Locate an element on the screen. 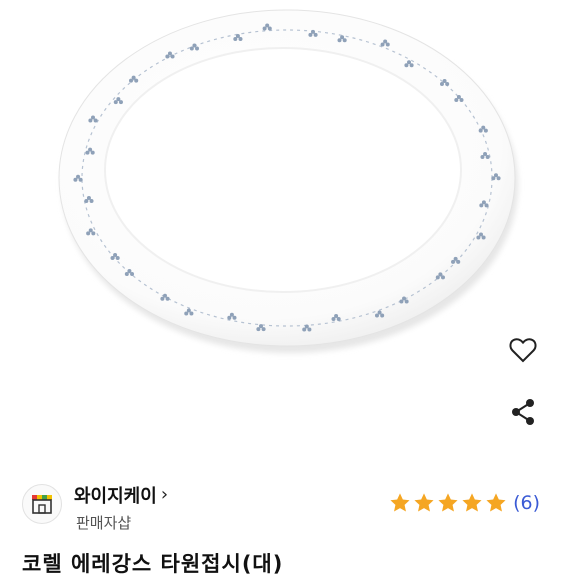  heart-outline-icon is located at coordinates (523, 350).